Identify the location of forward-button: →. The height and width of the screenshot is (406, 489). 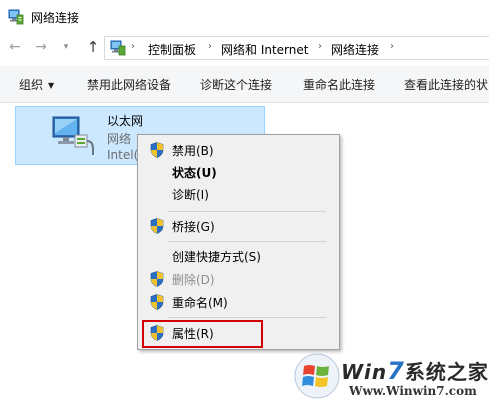
(41, 47).